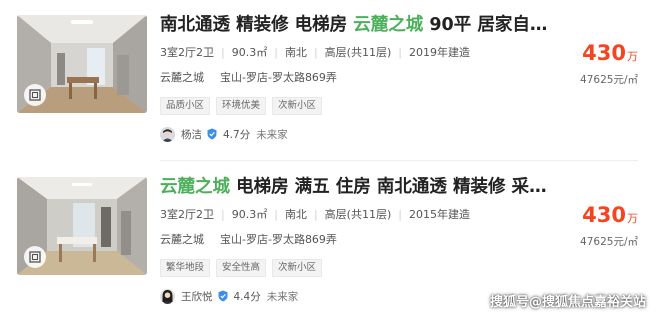 The height and width of the screenshot is (318, 660). Describe the element at coordinates (229, 296) in the screenshot. I see `agent-info: 王欣悦 4.4分 未来家` at that location.